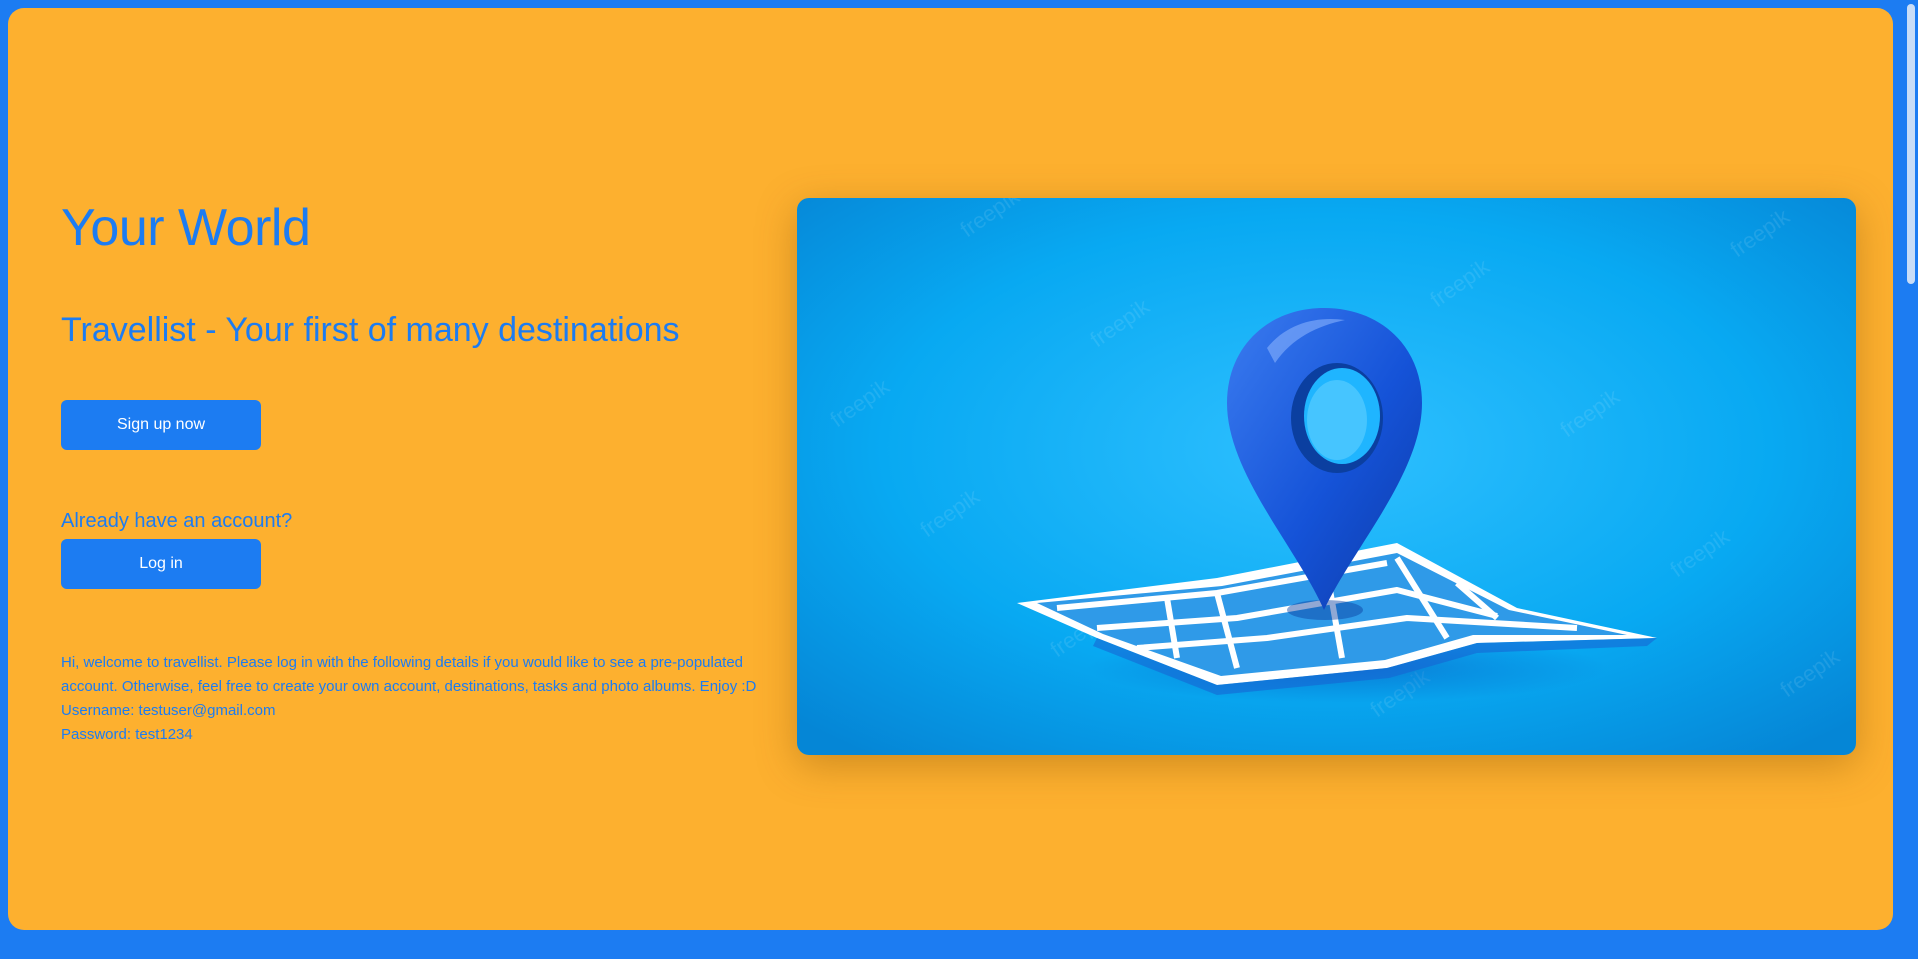 Image resolution: width=1918 pixels, height=959 pixels. What do you see at coordinates (1910, 479) in the screenshot?
I see `page-scrollbar` at bounding box center [1910, 479].